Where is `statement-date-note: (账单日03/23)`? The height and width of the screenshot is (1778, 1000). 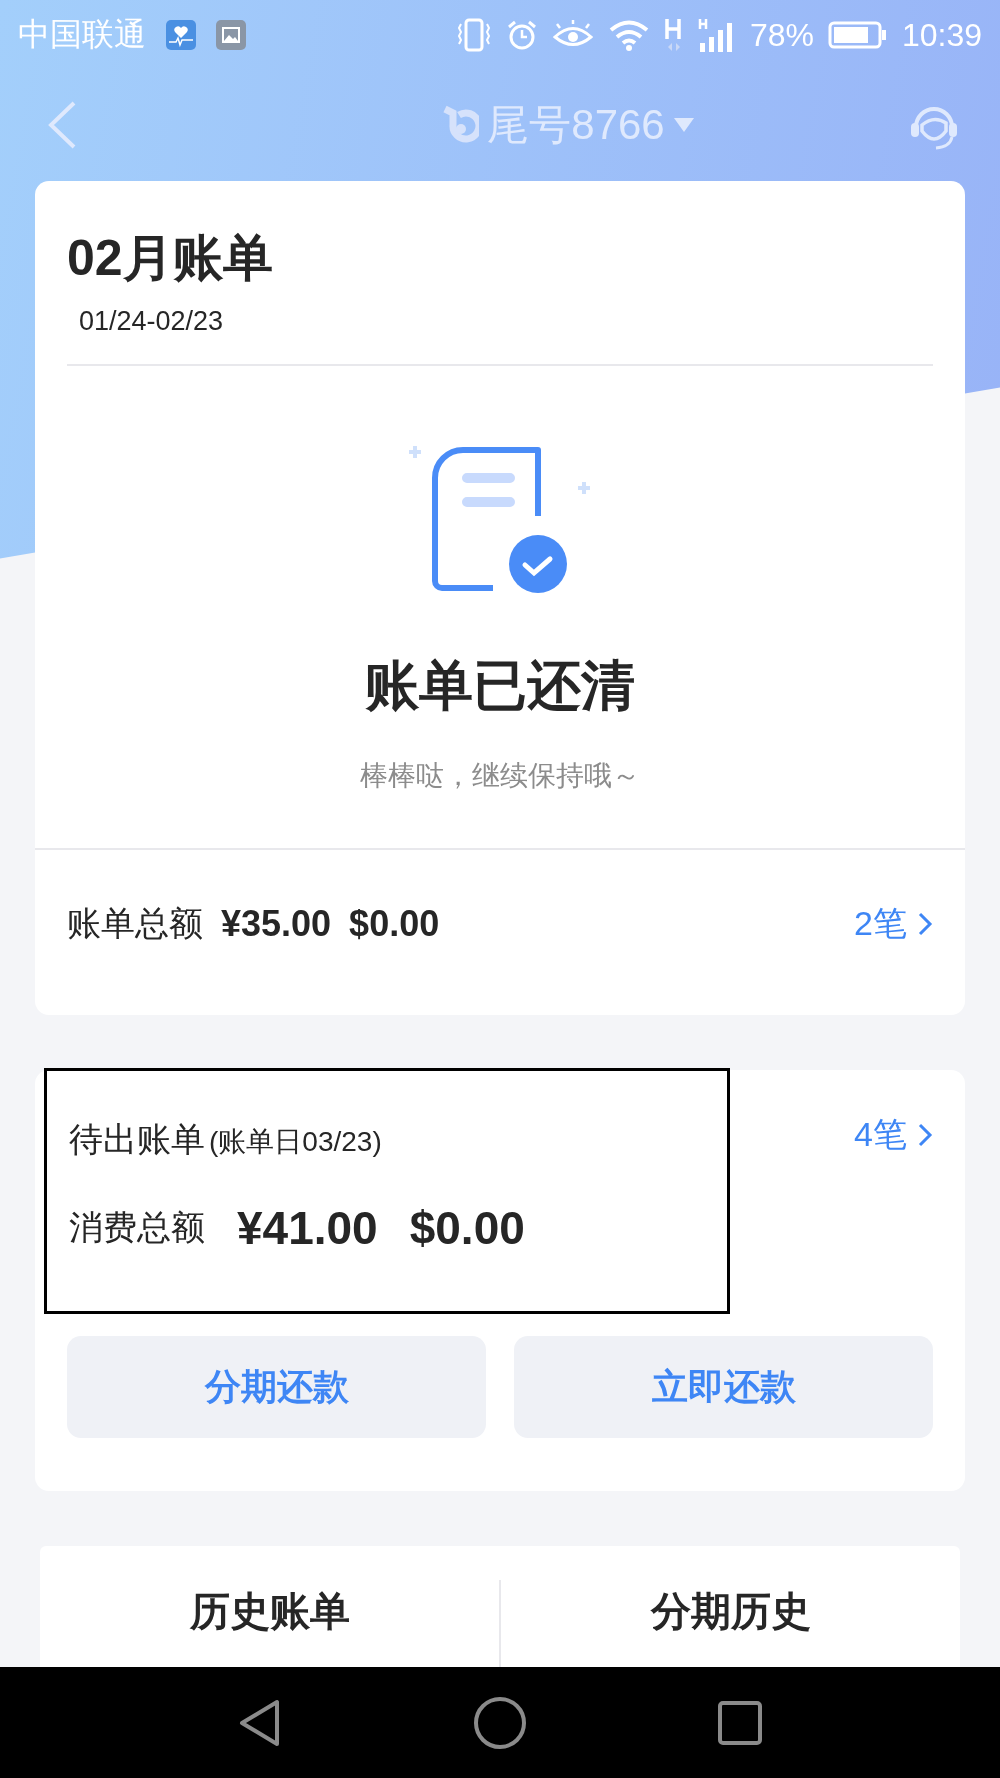 statement-date-note: (账单日03/23) is located at coordinates (295, 1141).